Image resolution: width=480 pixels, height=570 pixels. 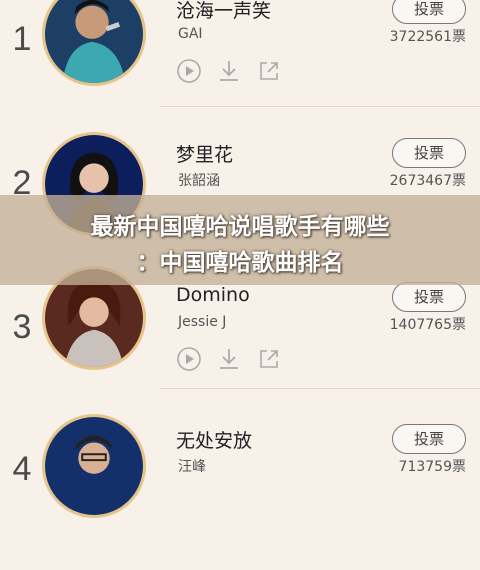 What do you see at coordinates (427, 325) in the screenshot?
I see `vote-count: 1407765票` at bounding box center [427, 325].